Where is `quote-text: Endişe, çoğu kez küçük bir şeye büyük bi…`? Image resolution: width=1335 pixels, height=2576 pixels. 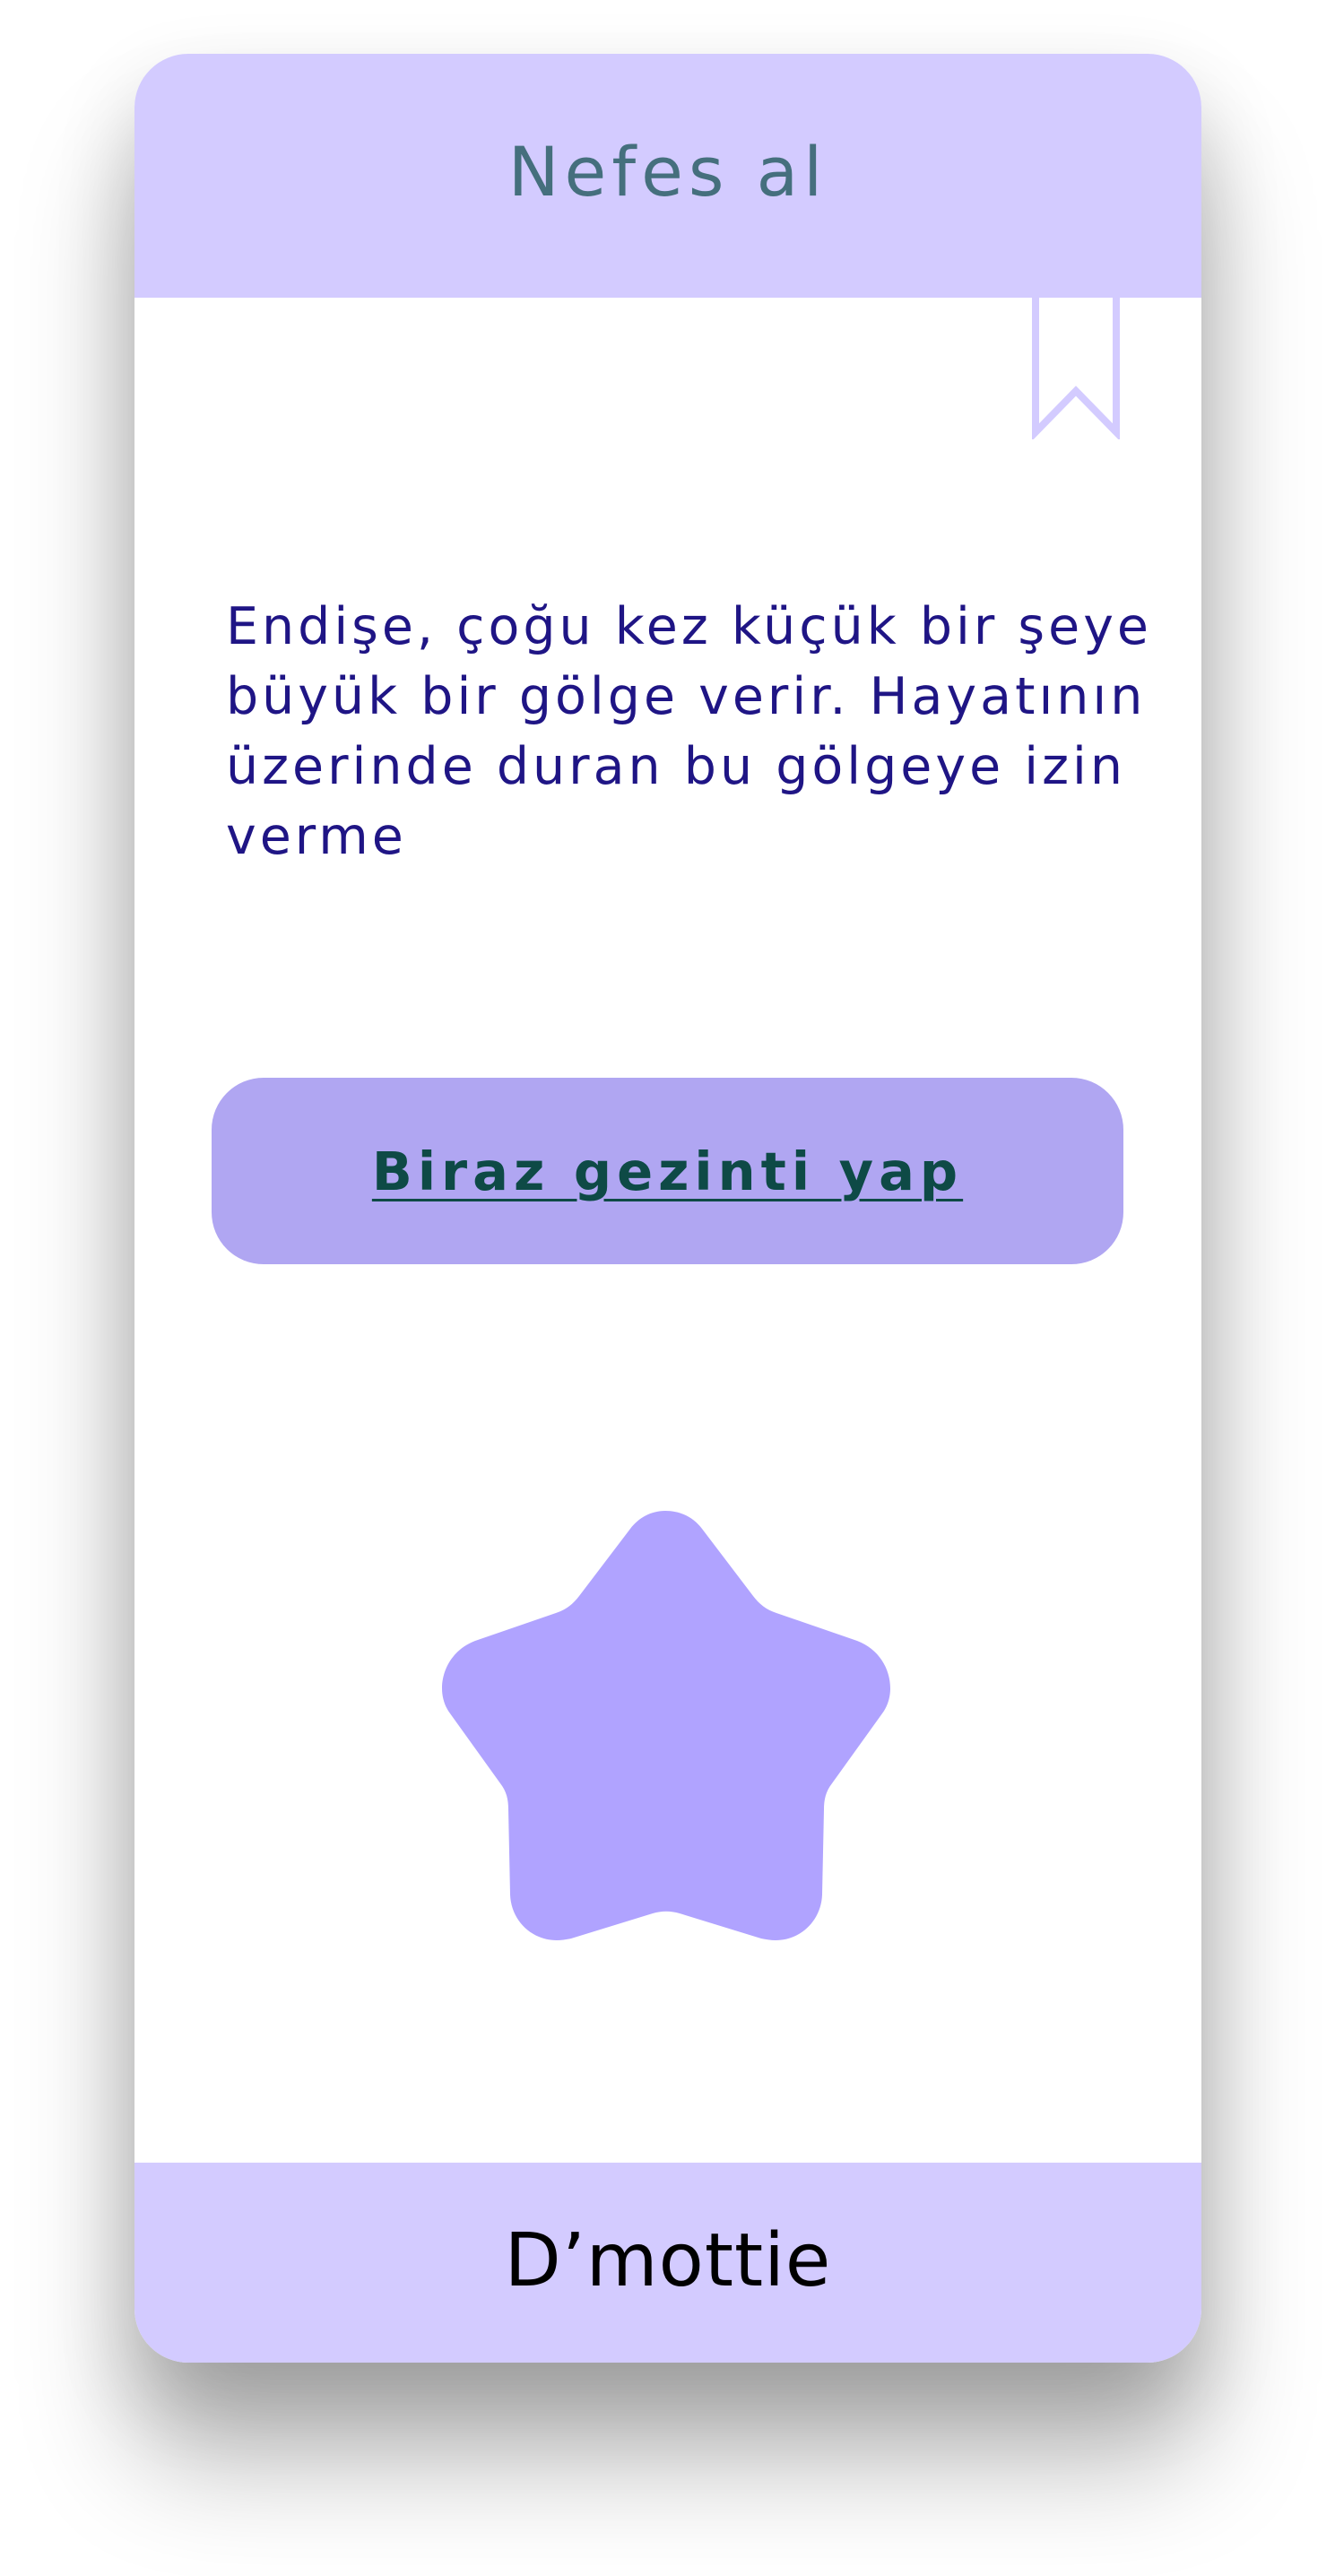 quote-text: Endişe, çoğu kez küçük bir şeye büyük bi… is located at coordinates (689, 731).